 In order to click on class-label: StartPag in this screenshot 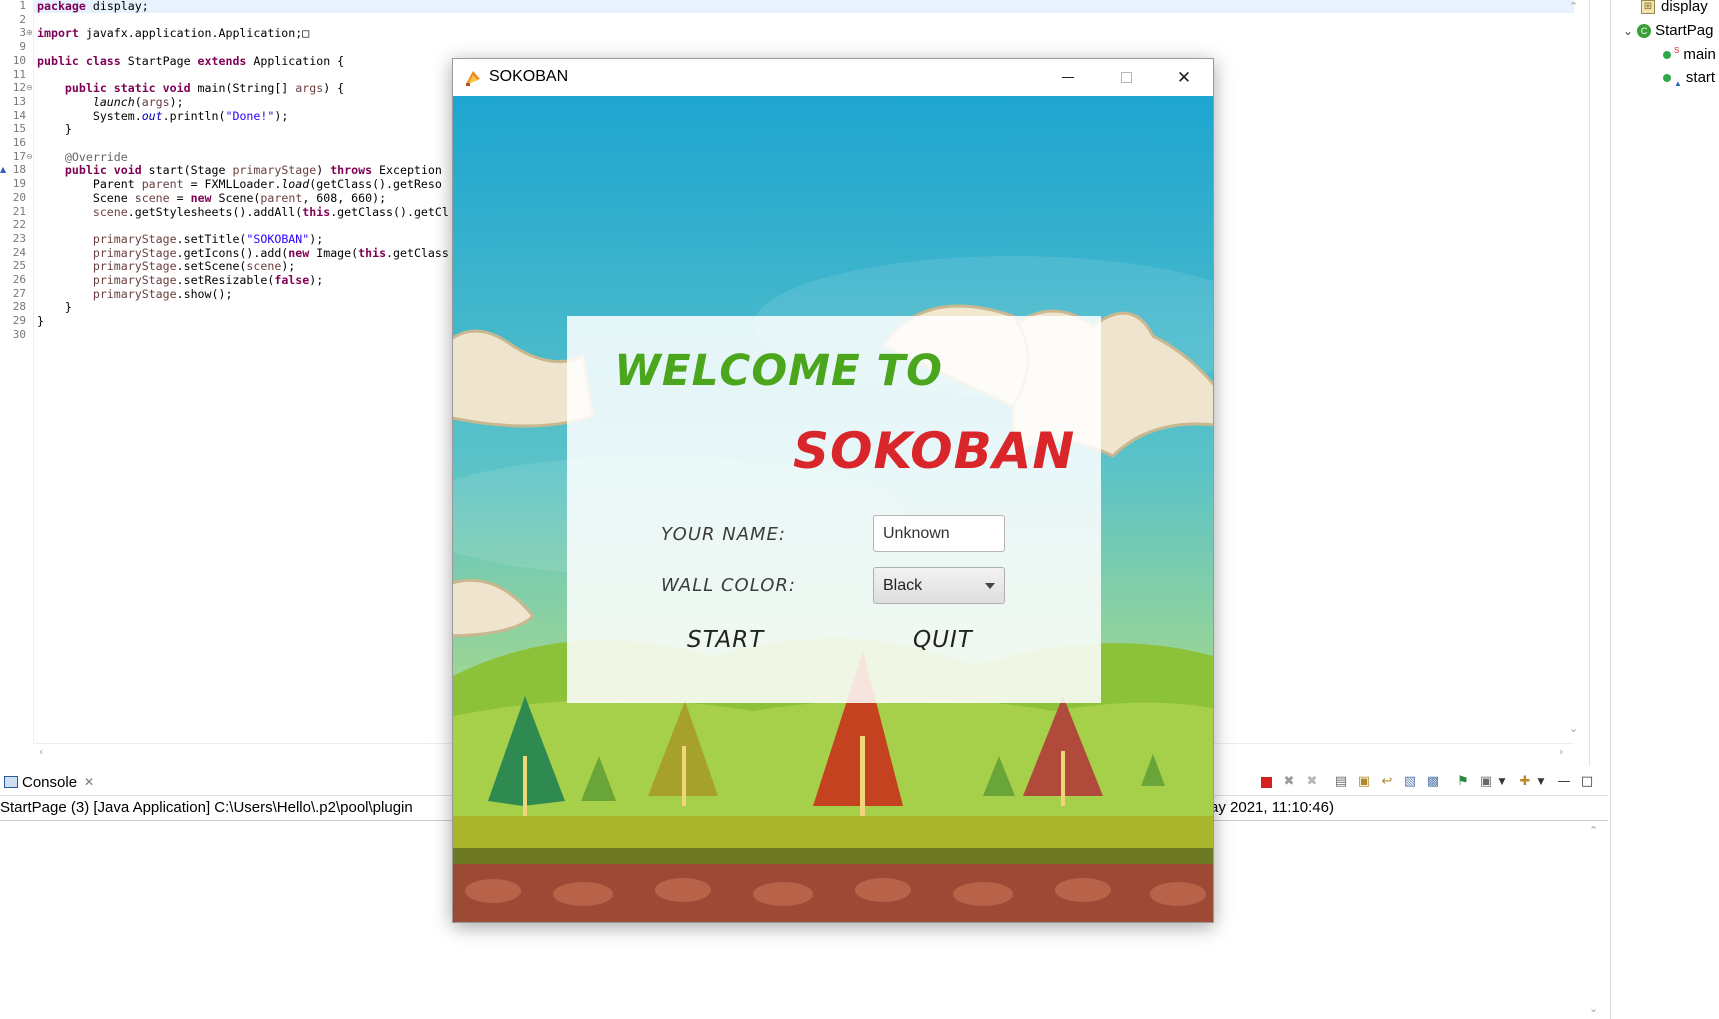, I will do `click(1684, 30)`.